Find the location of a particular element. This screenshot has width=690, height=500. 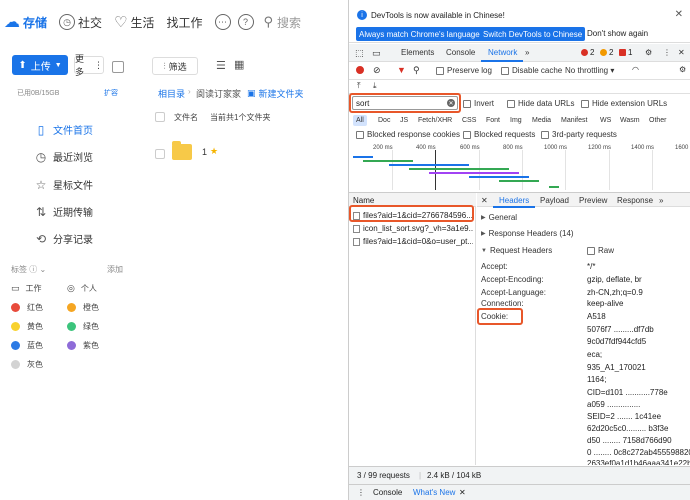

tab-headers: Headers is located at coordinates (514, 200).